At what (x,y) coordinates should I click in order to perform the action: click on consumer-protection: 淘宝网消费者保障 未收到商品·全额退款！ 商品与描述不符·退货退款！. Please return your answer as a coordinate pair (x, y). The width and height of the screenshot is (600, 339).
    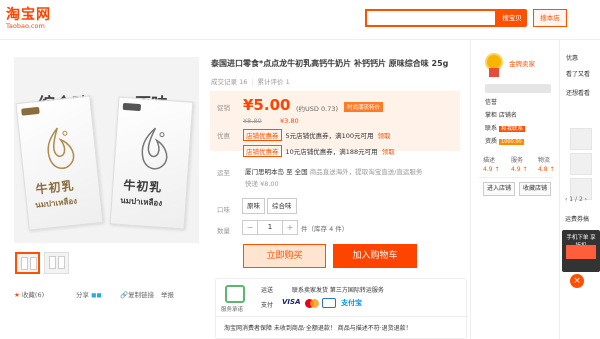
    Looking at the image, I should click on (318, 328).